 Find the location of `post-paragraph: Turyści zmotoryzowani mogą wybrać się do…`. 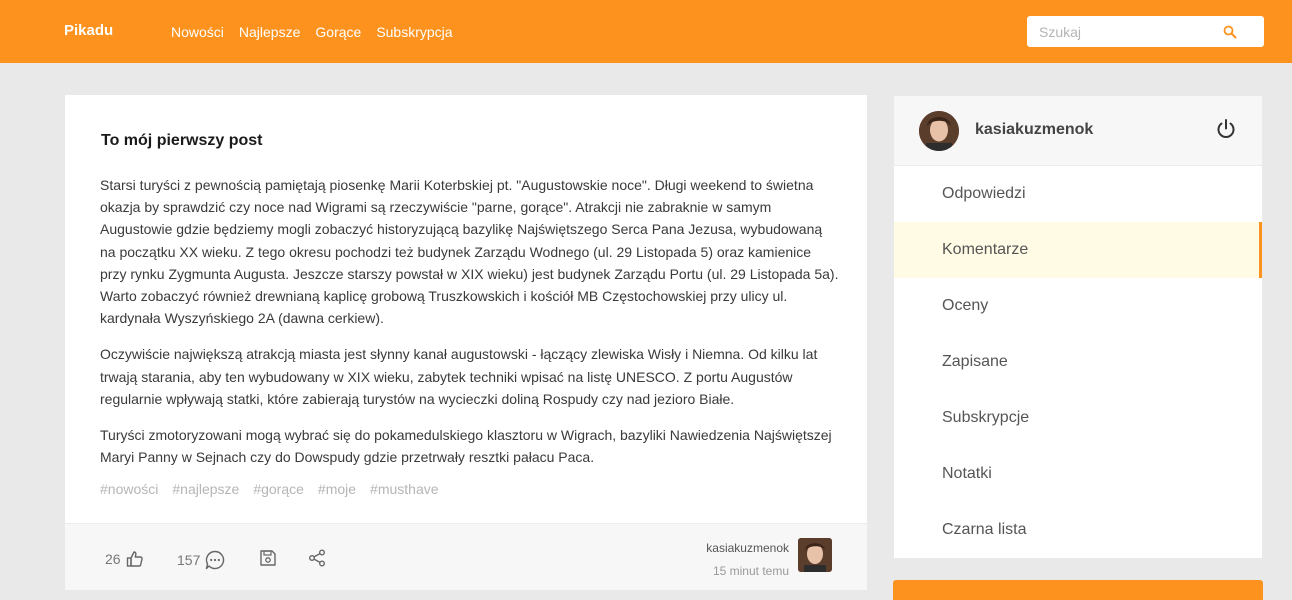

post-paragraph: Turyści zmotoryzowani mogą wybrać się do… is located at coordinates (466, 446).